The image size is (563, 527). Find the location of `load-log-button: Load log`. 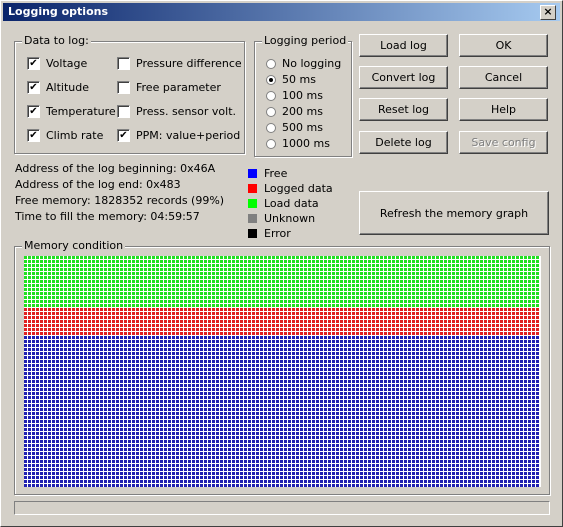

load-log-button: Load log is located at coordinates (403, 45).